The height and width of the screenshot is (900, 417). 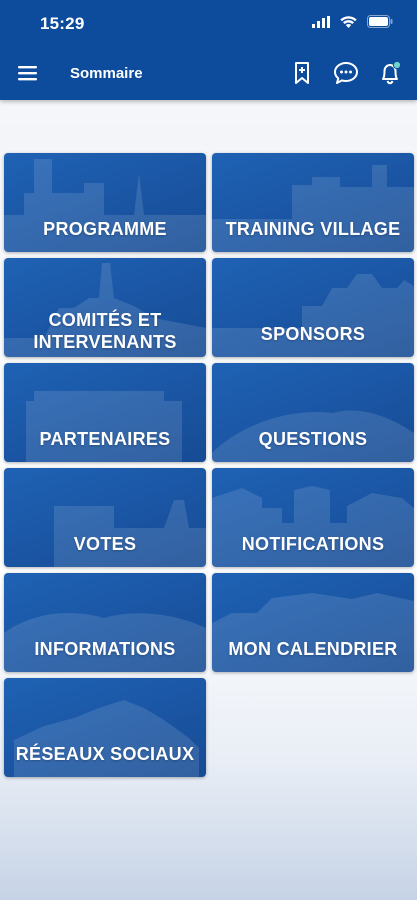 I want to click on tile-training-village: TRAINING VILLAGE, so click(x=313, y=202).